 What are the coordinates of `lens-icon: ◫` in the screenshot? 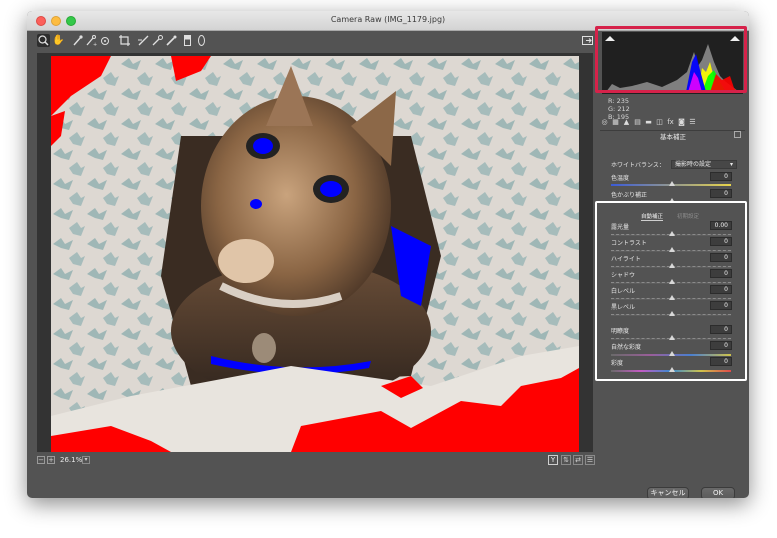 It's located at (659, 122).